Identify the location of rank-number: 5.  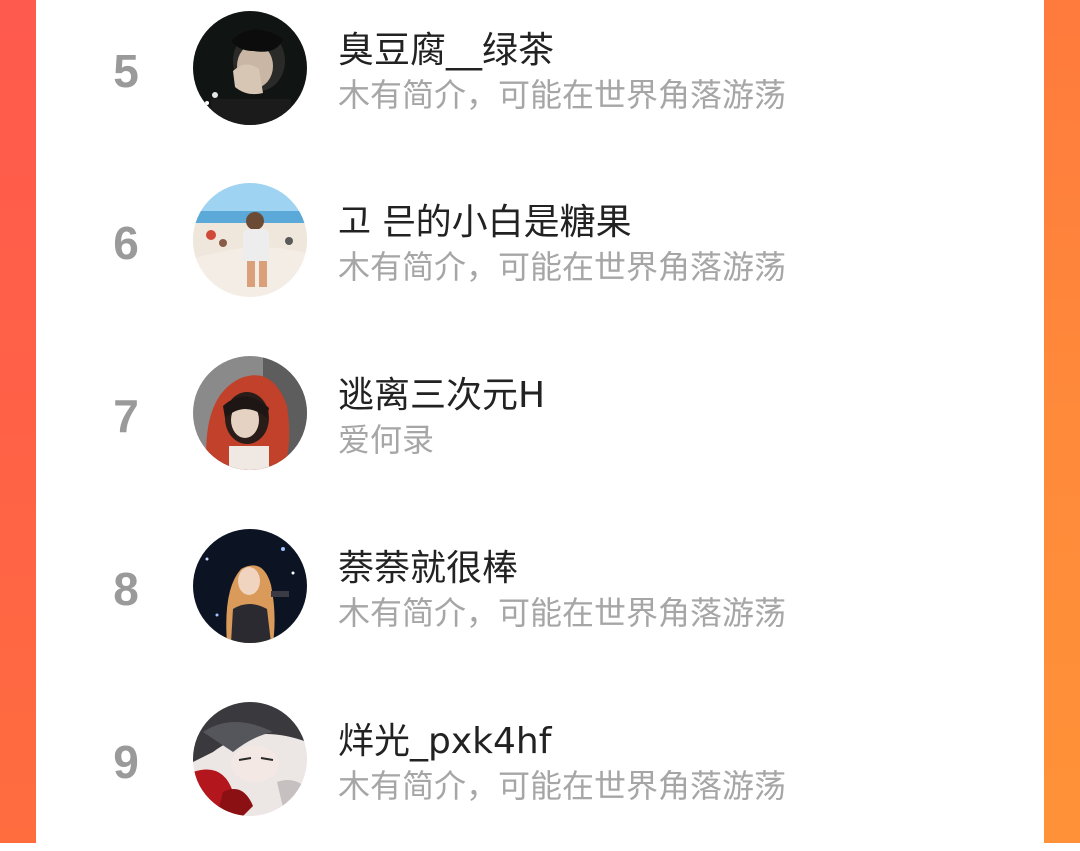
(126, 71).